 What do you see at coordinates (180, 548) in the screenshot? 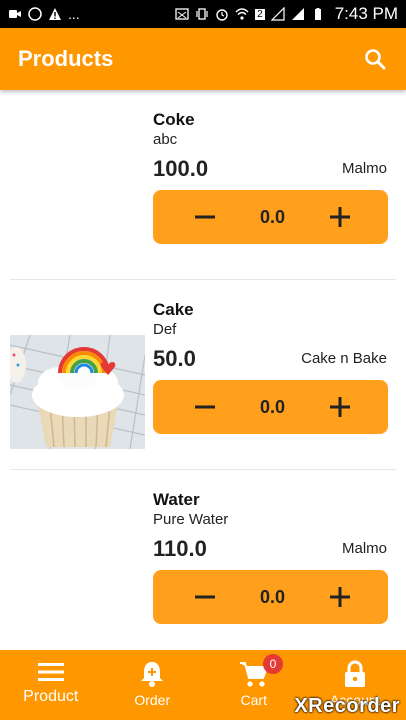
I see `product-price: 110.0` at bounding box center [180, 548].